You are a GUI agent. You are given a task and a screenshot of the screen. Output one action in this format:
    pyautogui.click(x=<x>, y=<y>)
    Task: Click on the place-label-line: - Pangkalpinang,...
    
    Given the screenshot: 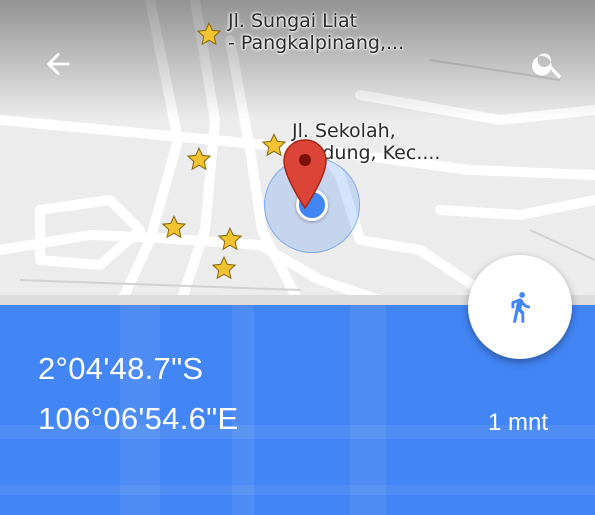 What is the action you would take?
    pyautogui.click(x=316, y=43)
    